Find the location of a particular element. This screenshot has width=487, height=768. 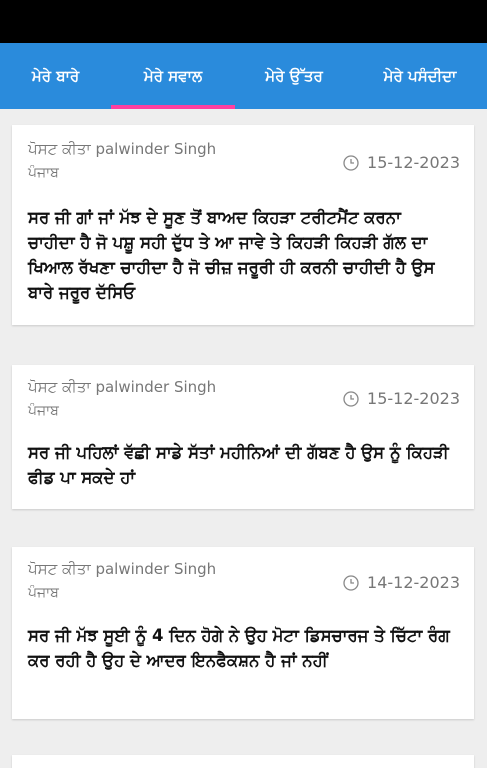

question-card is located at coordinates (243, 761).